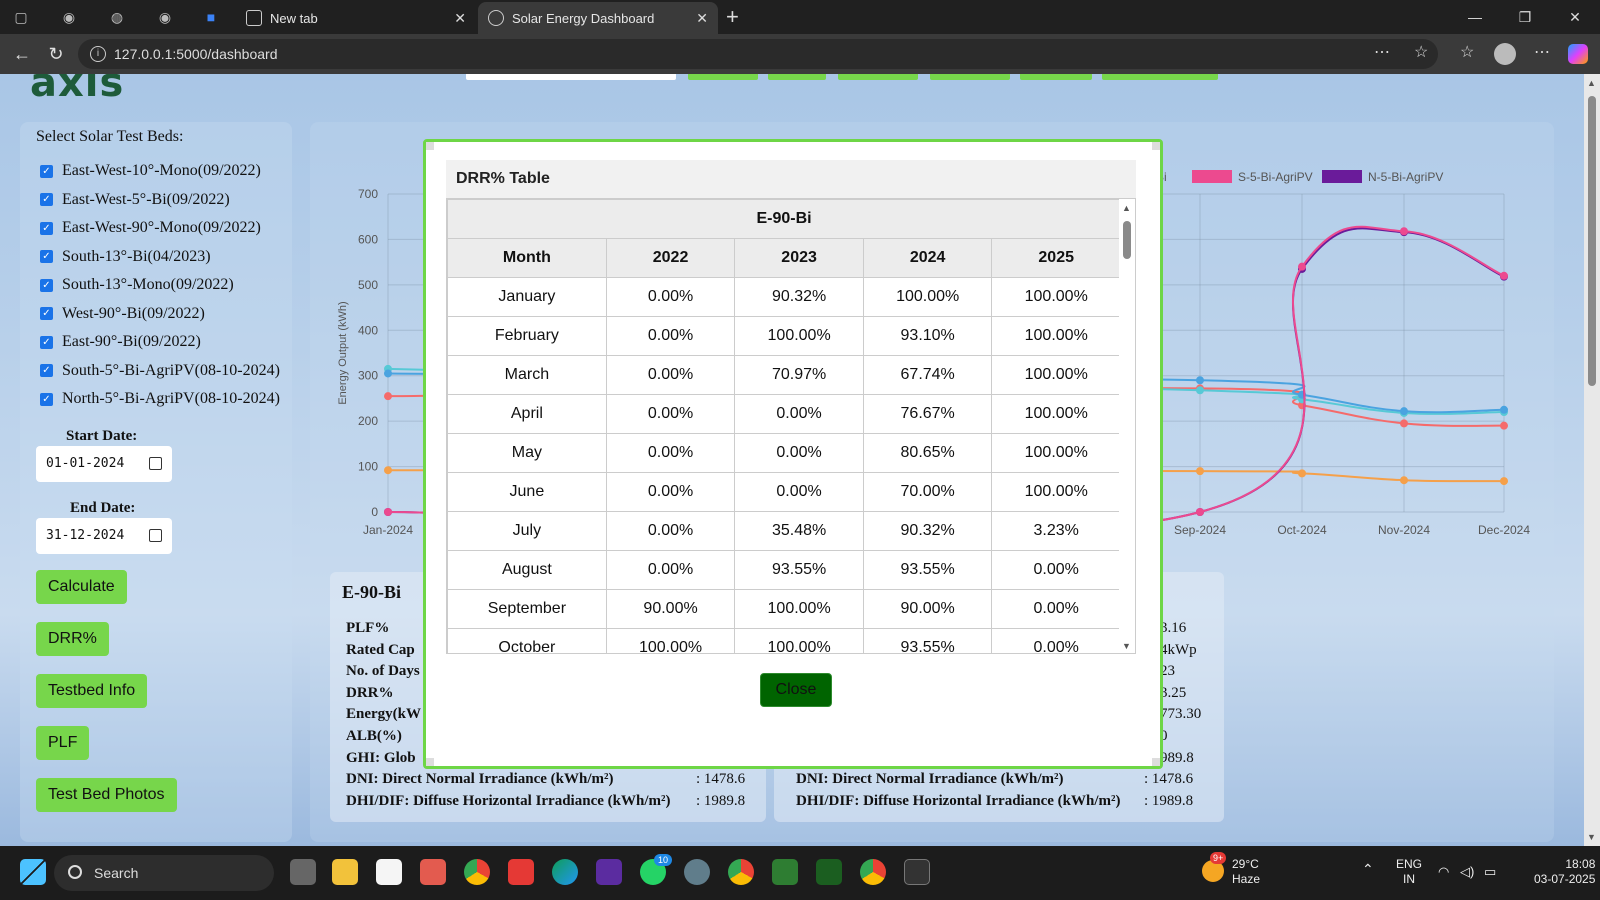  I want to click on minimize-button: —, so click(1475, 17).